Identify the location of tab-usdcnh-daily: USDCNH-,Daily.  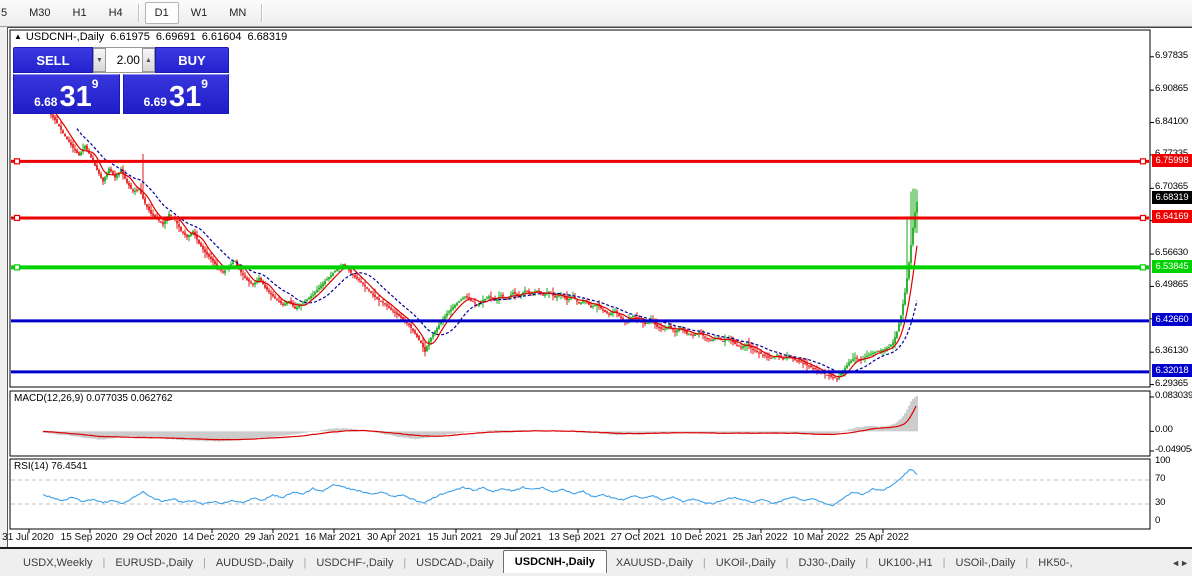
(554, 561).